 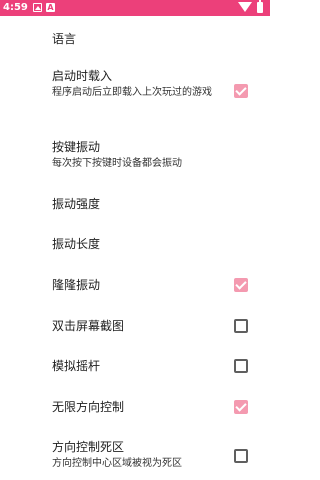 I want to click on setting-title: 模拟摇杆, so click(x=76, y=366).